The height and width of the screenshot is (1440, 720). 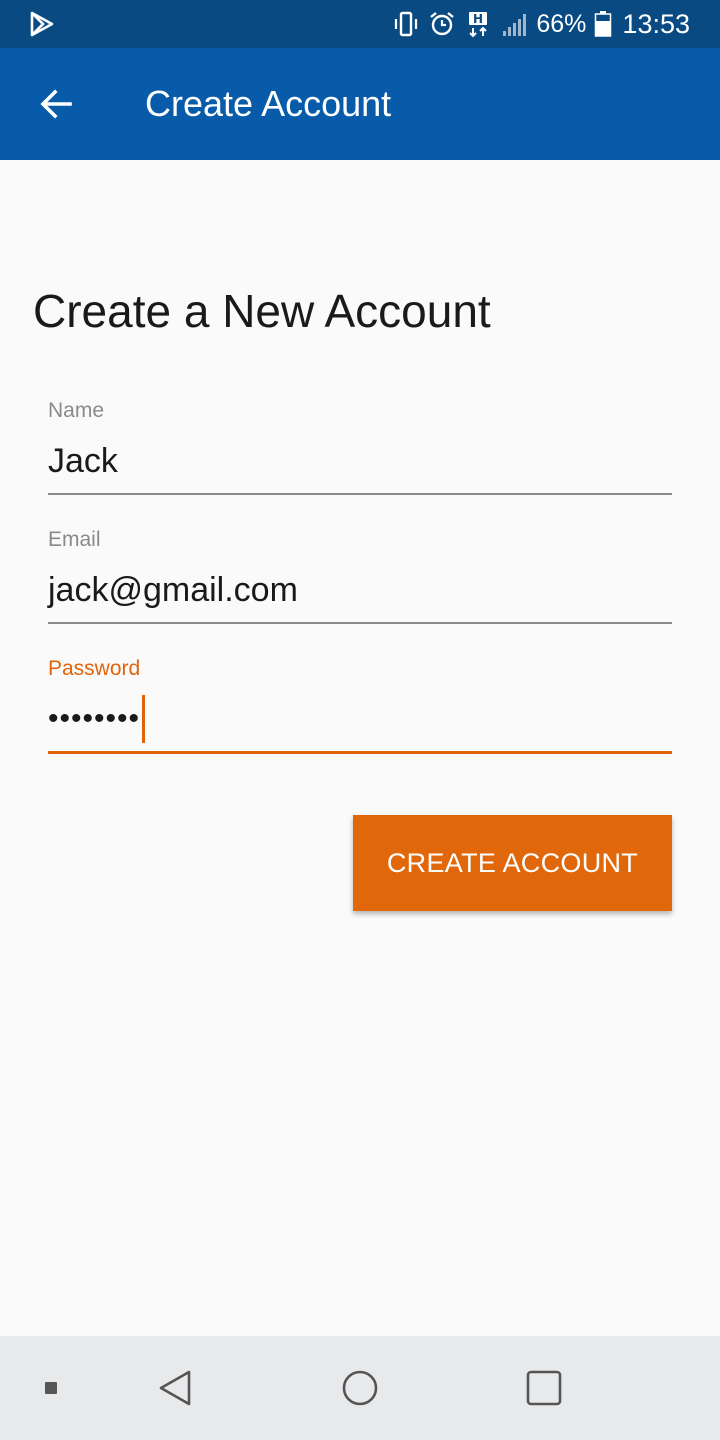 What do you see at coordinates (262, 311) in the screenshot?
I see `page-title: Create a New Account` at bounding box center [262, 311].